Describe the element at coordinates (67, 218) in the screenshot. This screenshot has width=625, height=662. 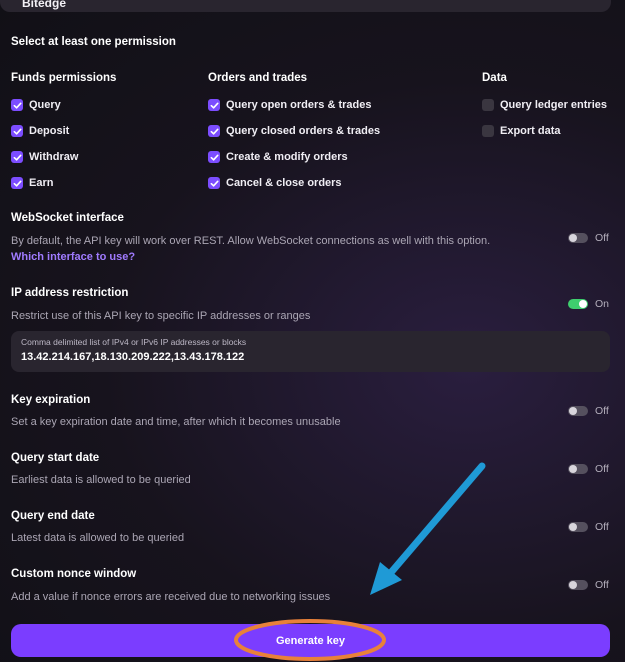
I see `websocket-title: WebSocket interface` at that location.